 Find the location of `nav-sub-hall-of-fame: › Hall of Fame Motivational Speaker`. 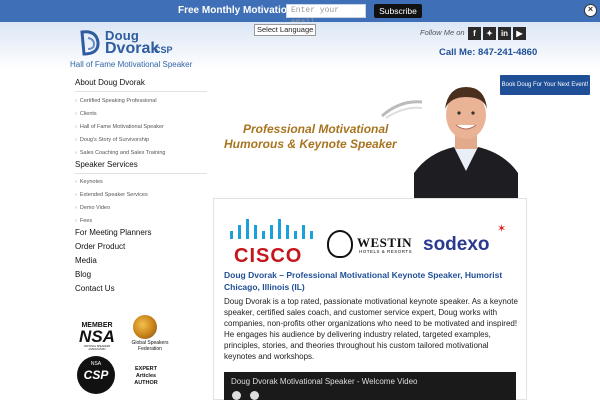

nav-sub-hall-of-fame: › Hall of Fame Motivational Speaker is located at coordinates (119, 127).